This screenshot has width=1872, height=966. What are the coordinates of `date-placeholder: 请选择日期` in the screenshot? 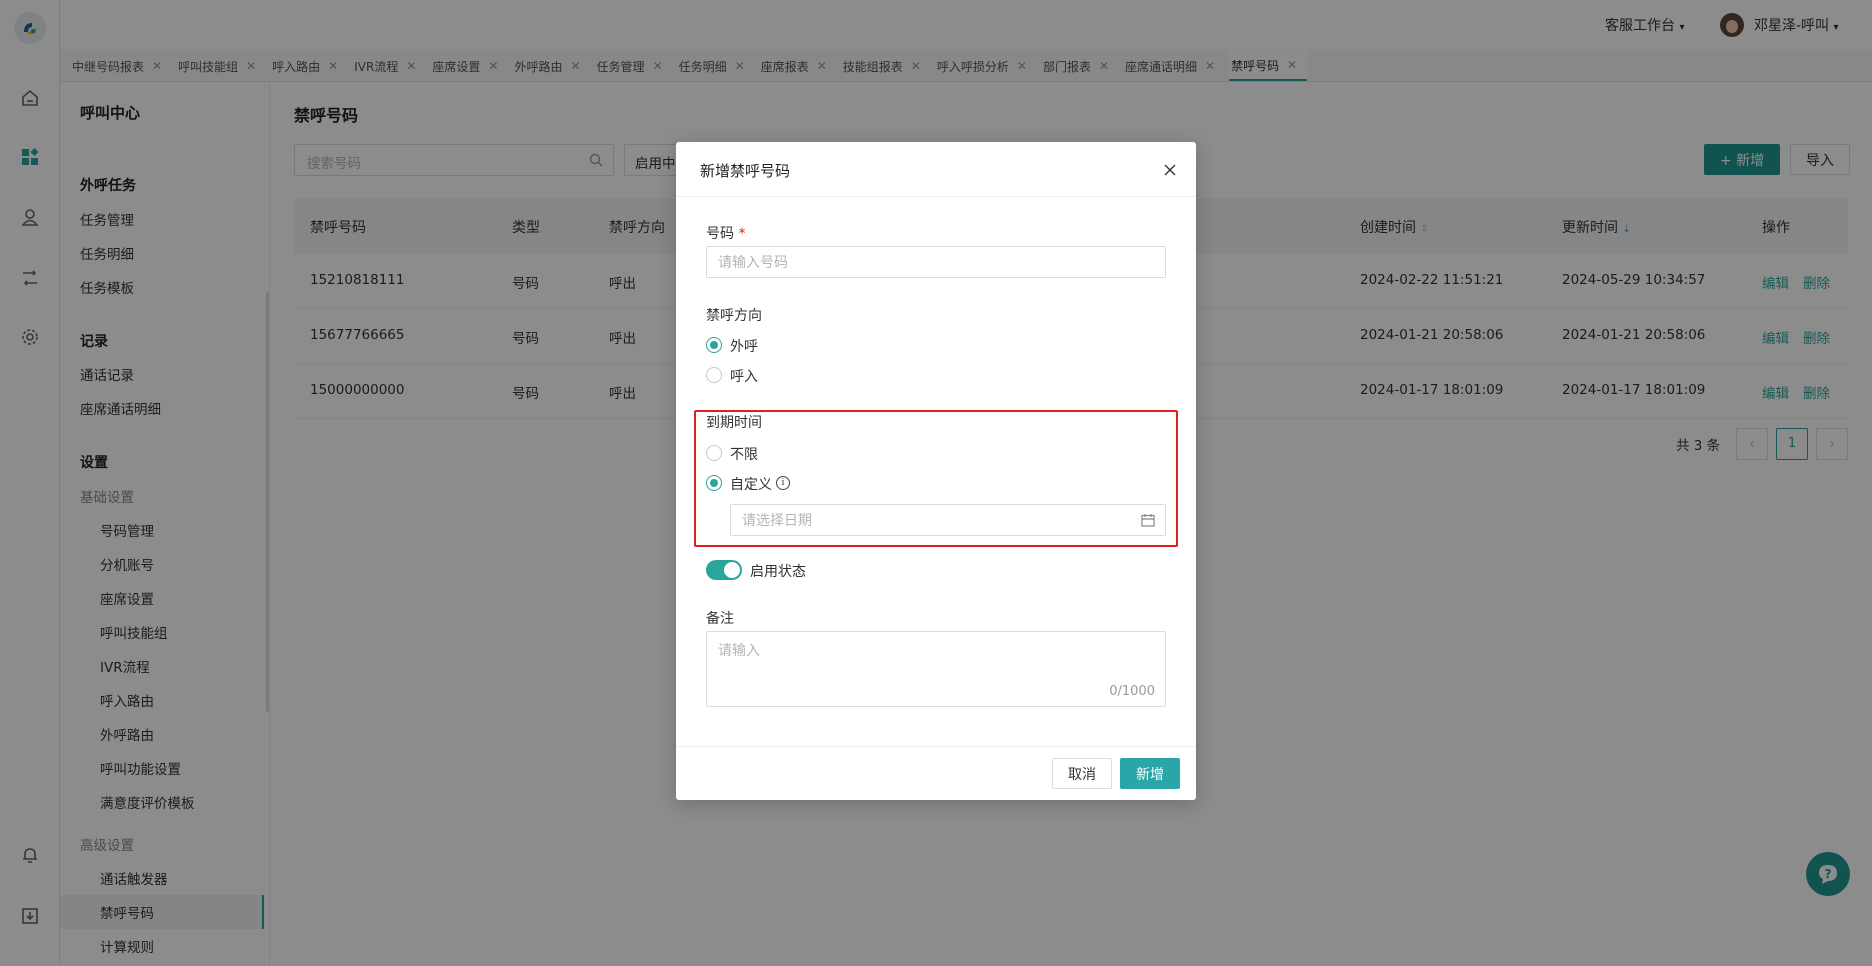 It's located at (777, 521).